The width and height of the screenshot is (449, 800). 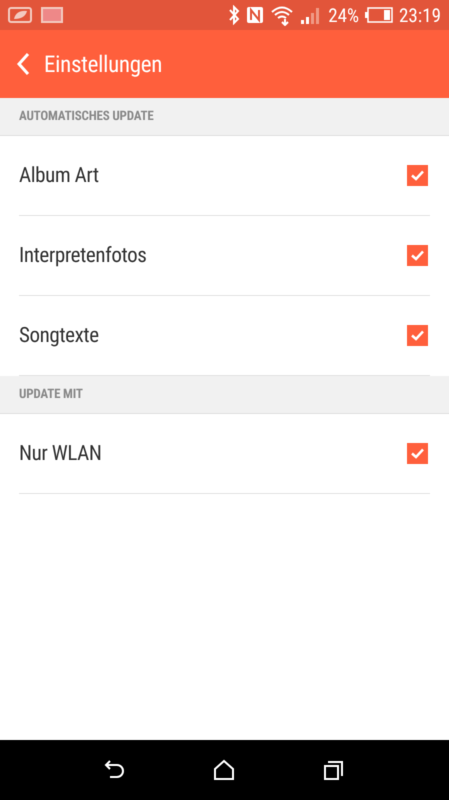 I want to click on section-title: UPDATE MIT, so click(x=51, y=394).